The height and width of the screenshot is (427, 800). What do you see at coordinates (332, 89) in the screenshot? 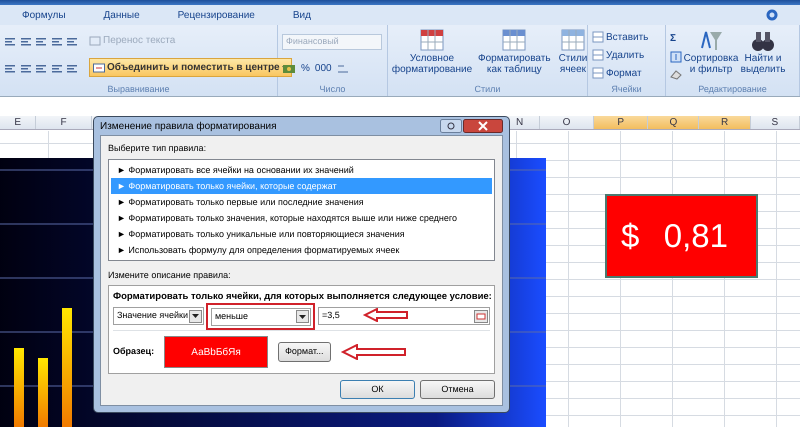
I see `group-label: Число` at bounding box center [332, 89].